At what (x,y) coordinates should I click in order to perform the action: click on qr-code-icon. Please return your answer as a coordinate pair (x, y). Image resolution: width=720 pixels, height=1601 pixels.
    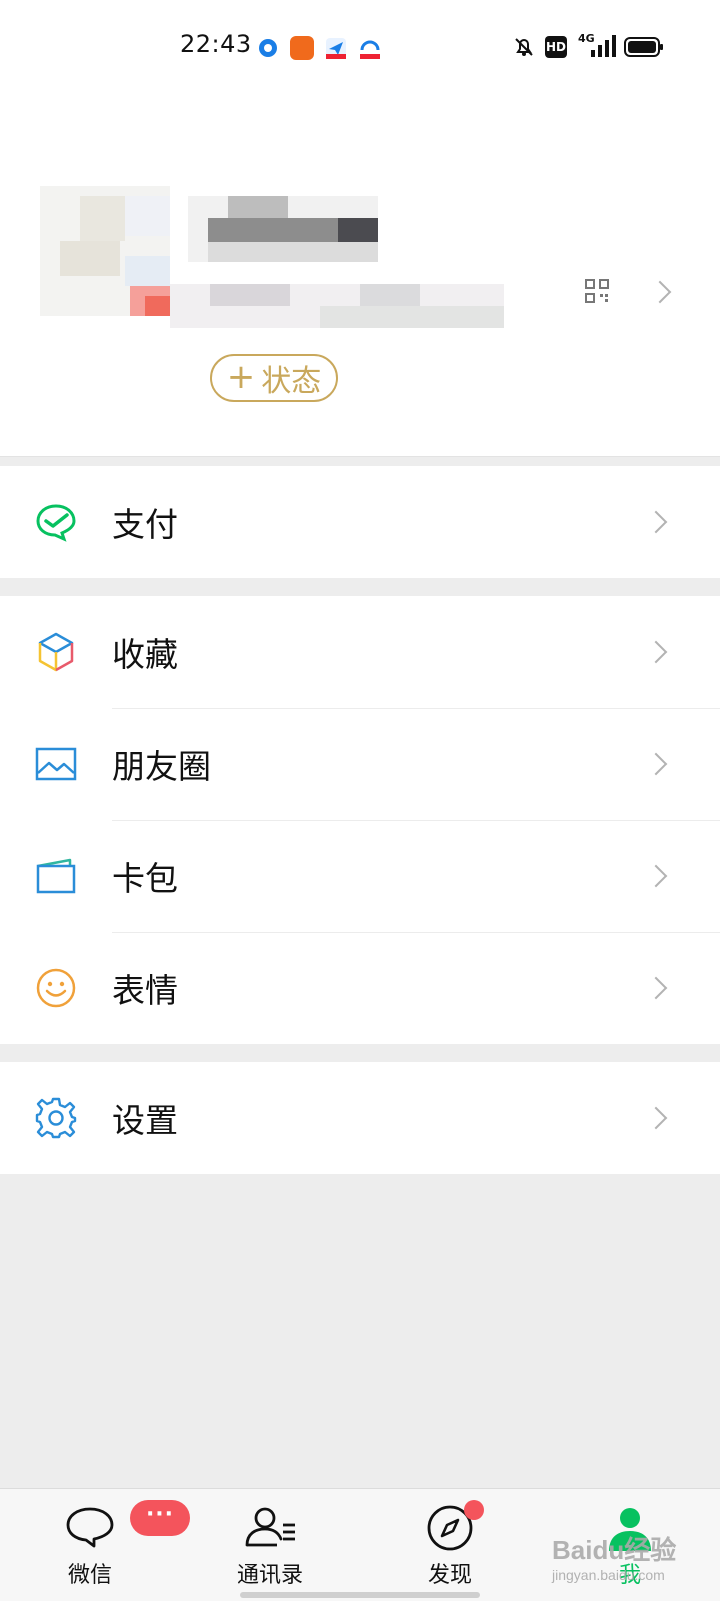
    Looking at the image, I should click on (597, 293).